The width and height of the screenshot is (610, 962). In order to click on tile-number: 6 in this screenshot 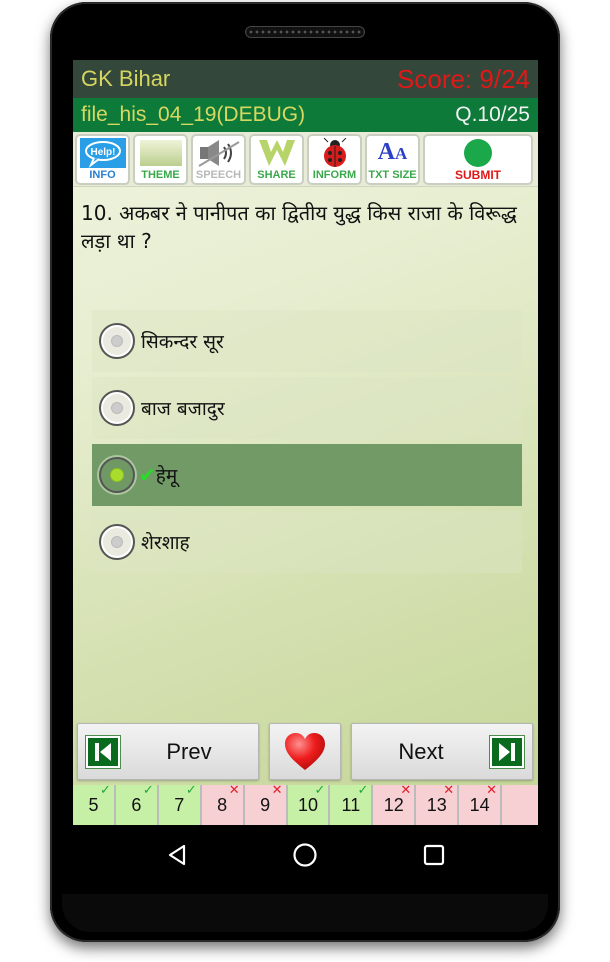, I will do `click(136, 804)`.